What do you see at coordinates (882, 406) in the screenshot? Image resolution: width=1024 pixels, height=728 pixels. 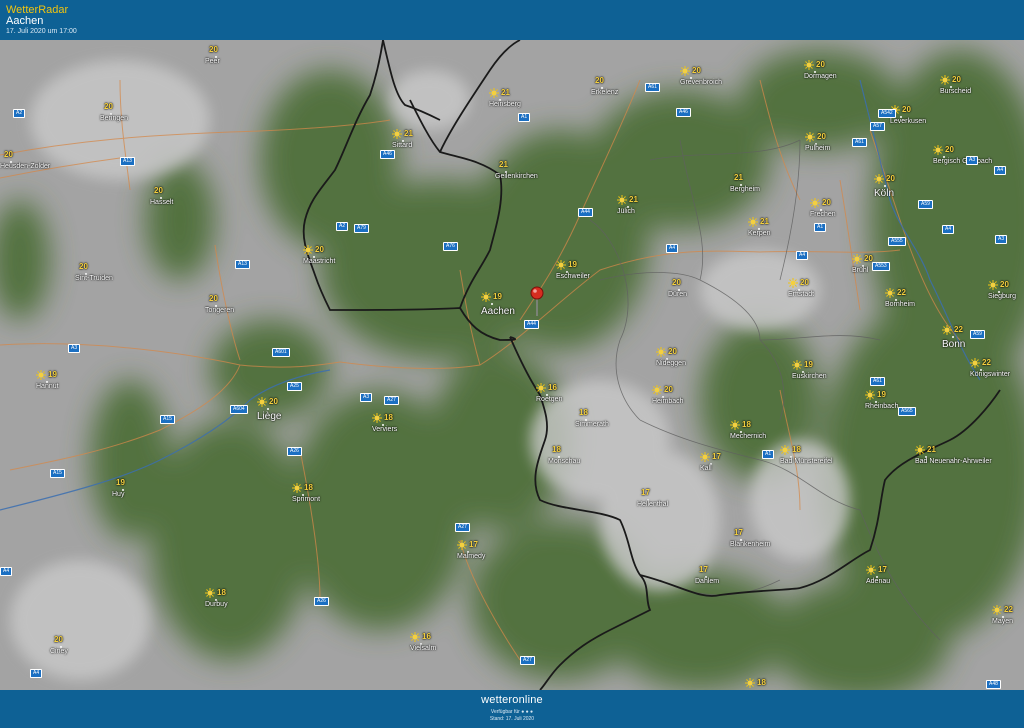 I see `city-name: Rheinbach` at bounding box center [882, 406].